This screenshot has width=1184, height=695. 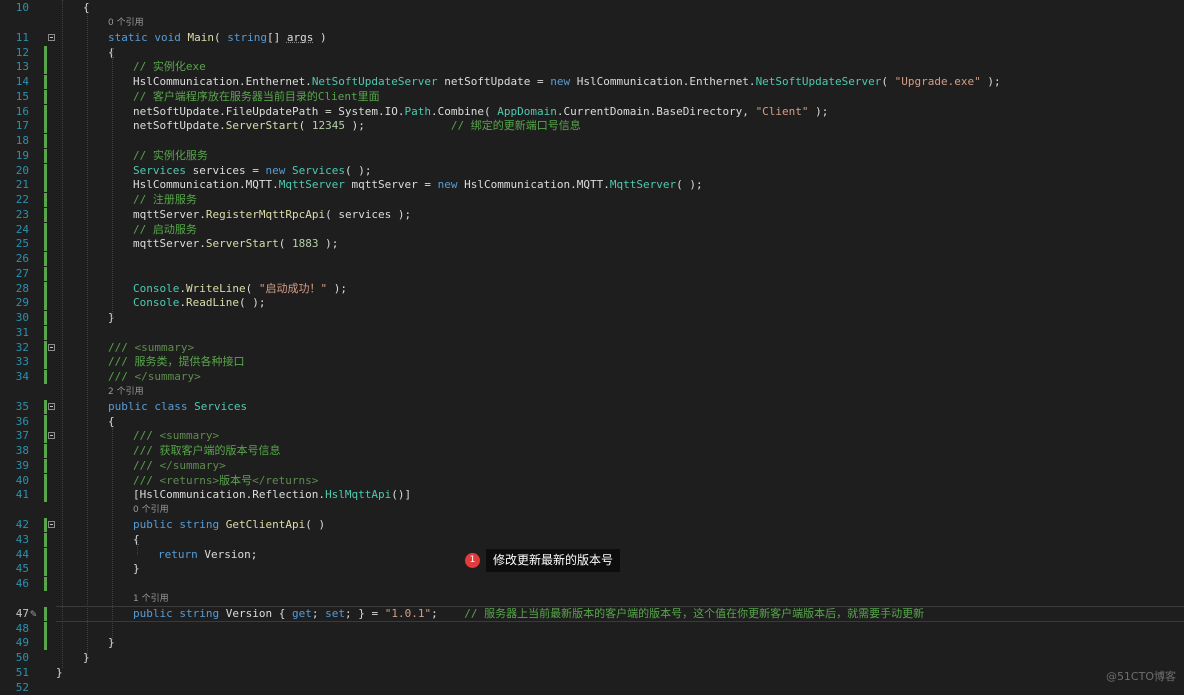 What do you see at coordinates (217, 38) in the screenshot?
I see `code-text: static void Main( string[] args )` at bounding box center [217, 38].